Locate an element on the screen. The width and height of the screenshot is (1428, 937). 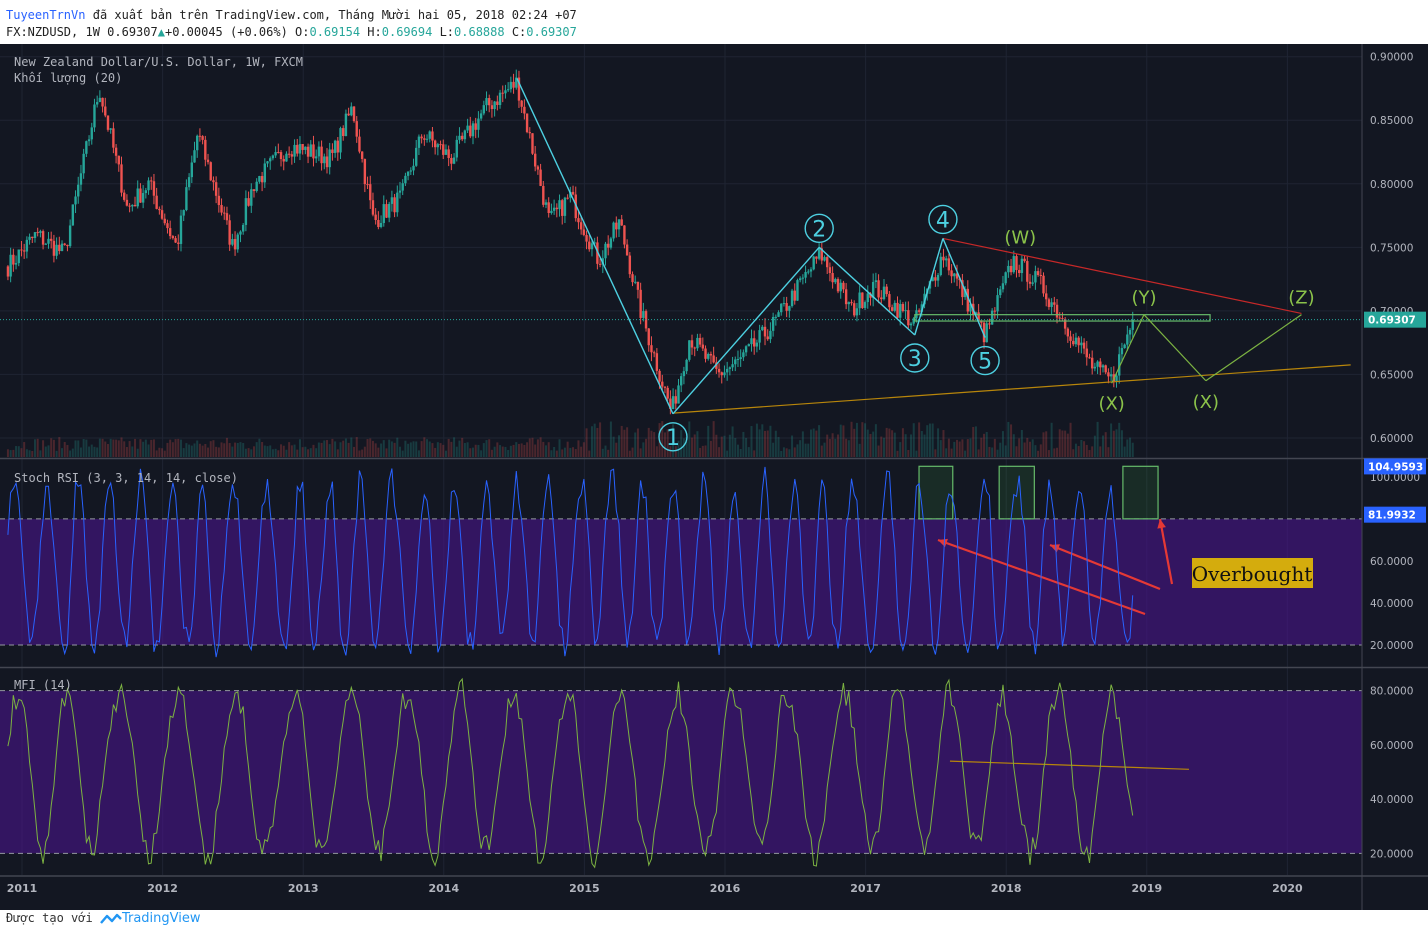
x-tick-label: 2016 is located at coordinates (725, 888).